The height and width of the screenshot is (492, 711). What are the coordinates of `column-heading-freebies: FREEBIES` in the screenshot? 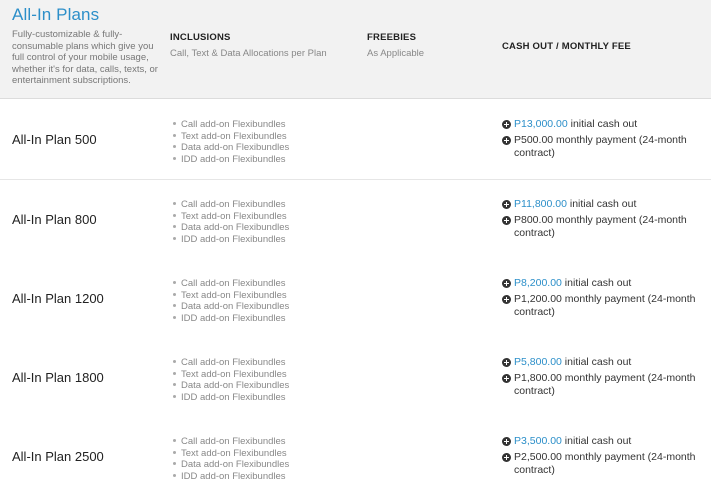 It's located at (392, 37).